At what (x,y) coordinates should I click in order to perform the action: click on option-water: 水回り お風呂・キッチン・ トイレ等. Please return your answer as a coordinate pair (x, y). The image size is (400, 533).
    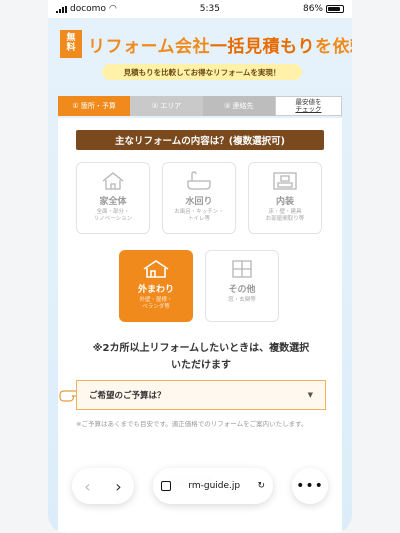
    Looking at the image, I should click on (199, 198).